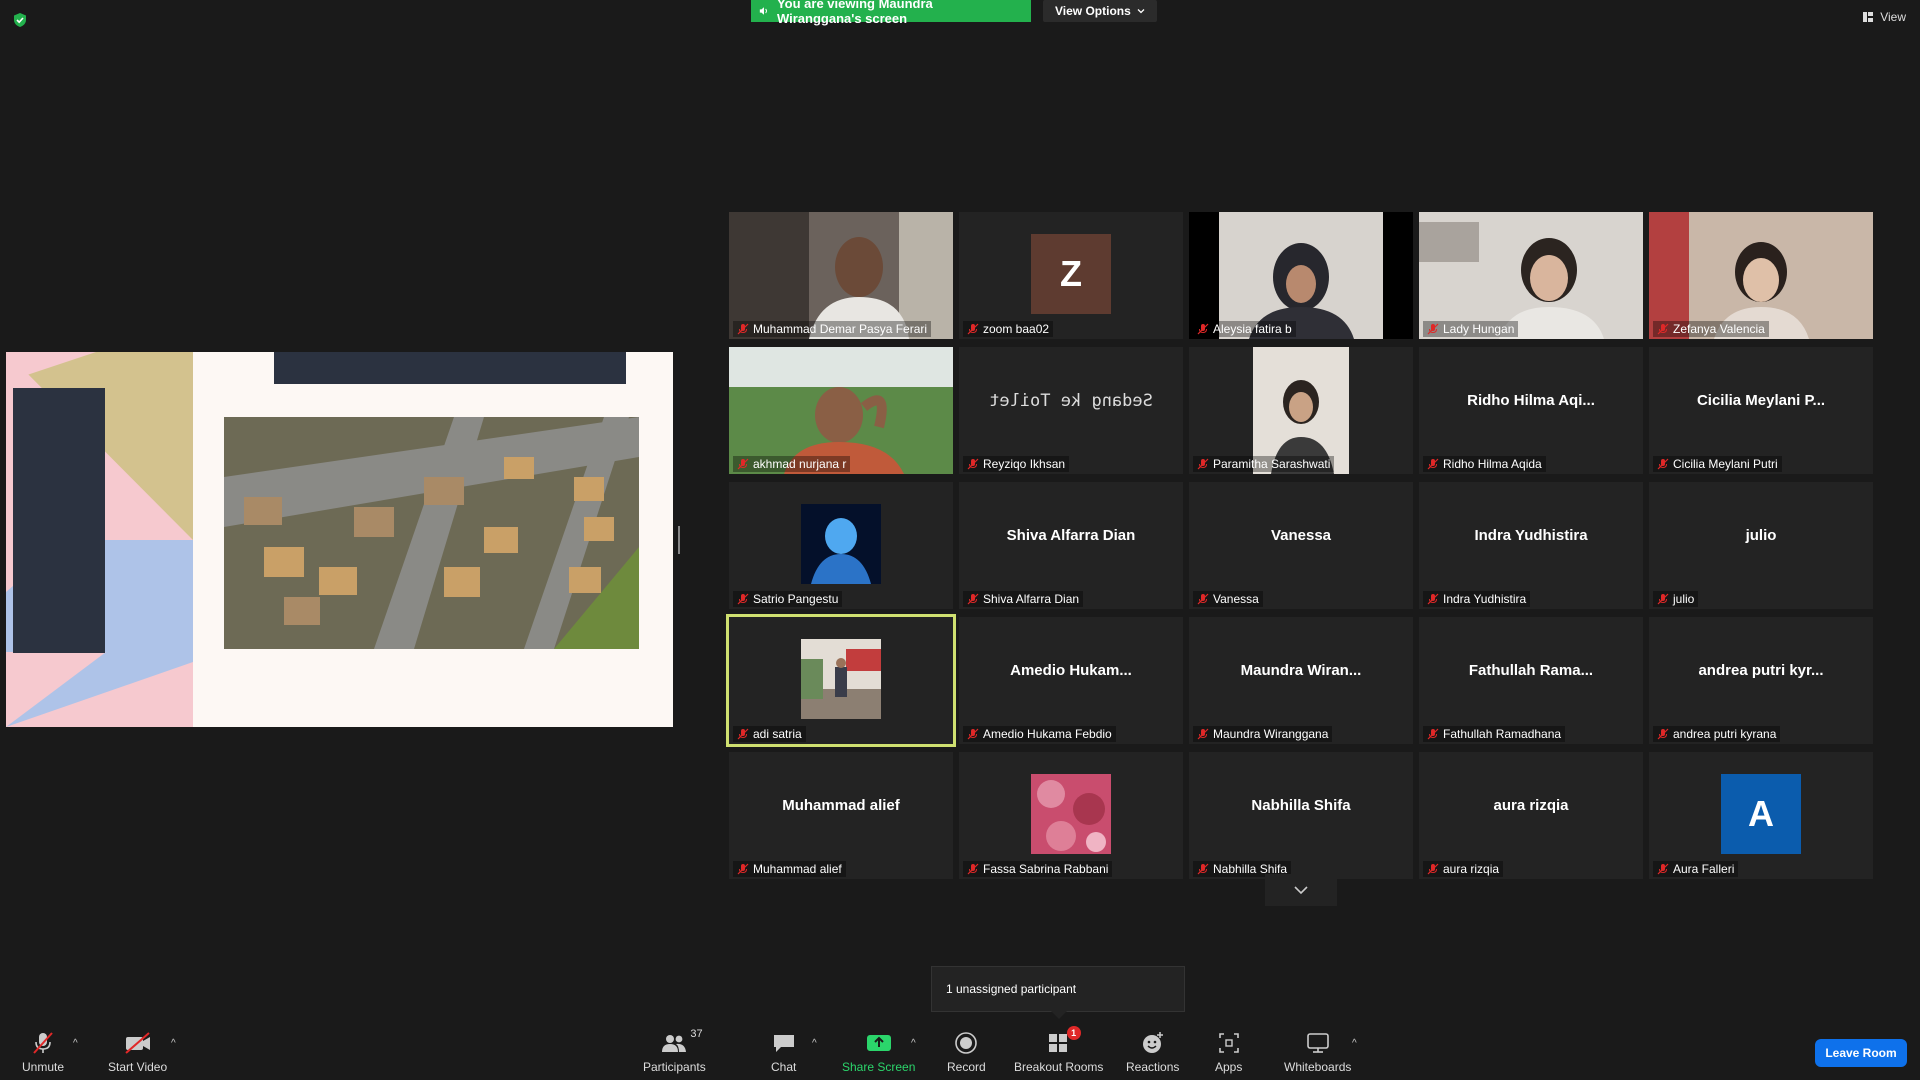  What do you see at coordinates (1152, 1052) in the screenshot?
I see `reactions-button: Reactions` at bounding box center [1152, 1052].